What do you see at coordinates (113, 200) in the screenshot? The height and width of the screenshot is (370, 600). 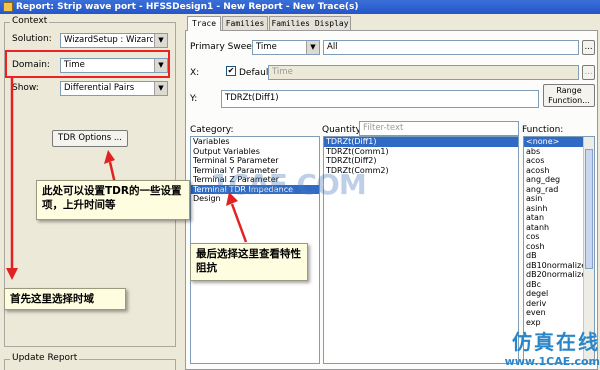 I see `tdr-options-callout: 此处可以设置TDR的一些设置项，上升时间等` at bounding box center [113, 200].